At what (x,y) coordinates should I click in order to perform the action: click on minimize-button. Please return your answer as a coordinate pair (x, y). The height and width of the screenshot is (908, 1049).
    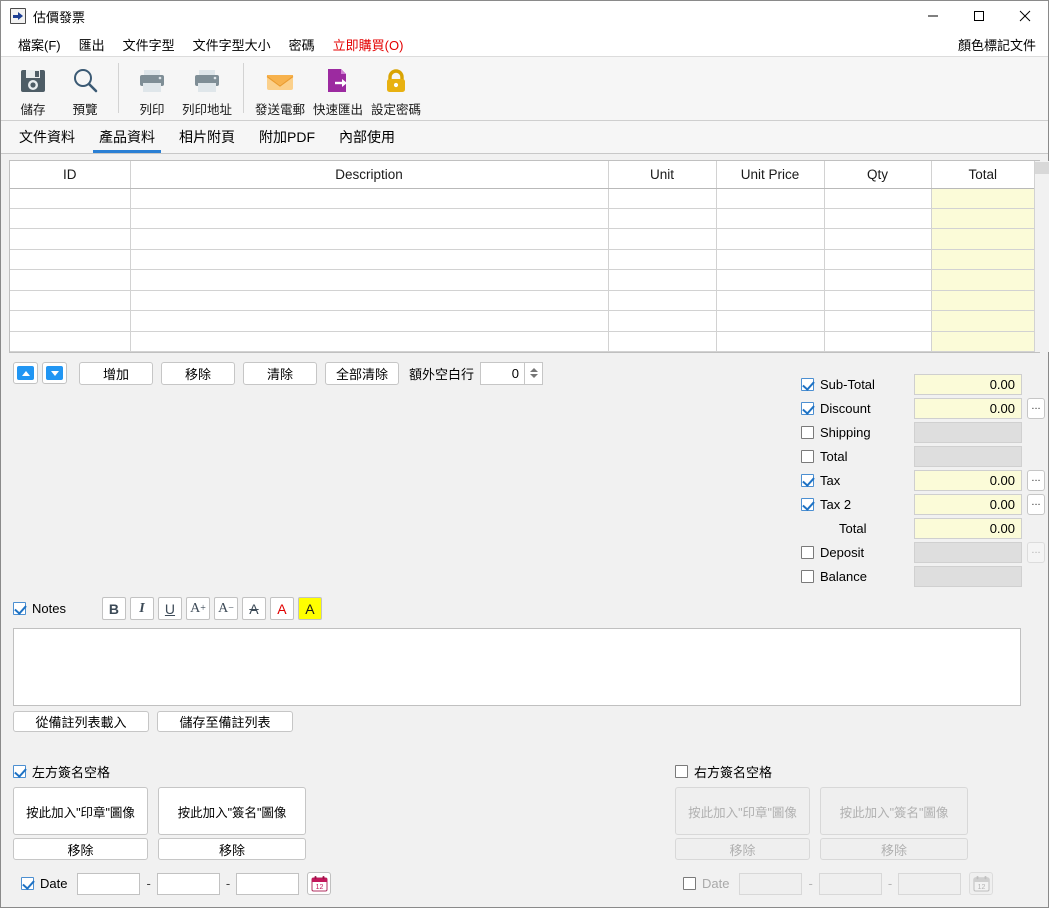
    Looking at the image, I should click on (933, 16).